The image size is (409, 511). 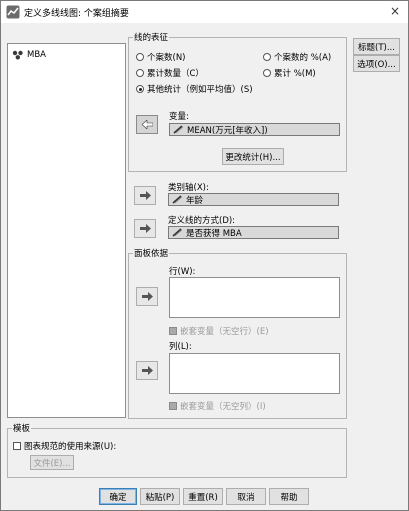 I want to click on group-label: 模板, so click(x=22, y=428).